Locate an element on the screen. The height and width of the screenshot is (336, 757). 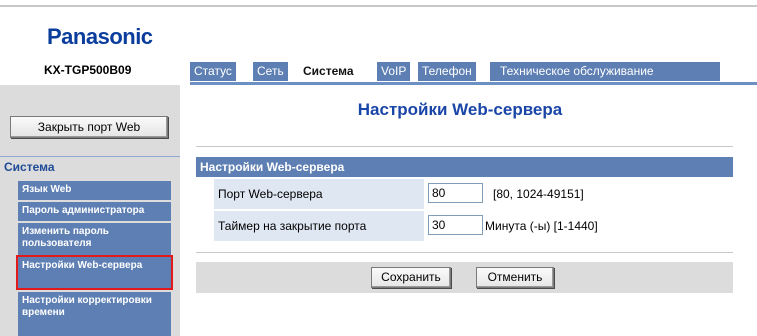
sidebar-section-title: Система is located at coordinates (90, 166).